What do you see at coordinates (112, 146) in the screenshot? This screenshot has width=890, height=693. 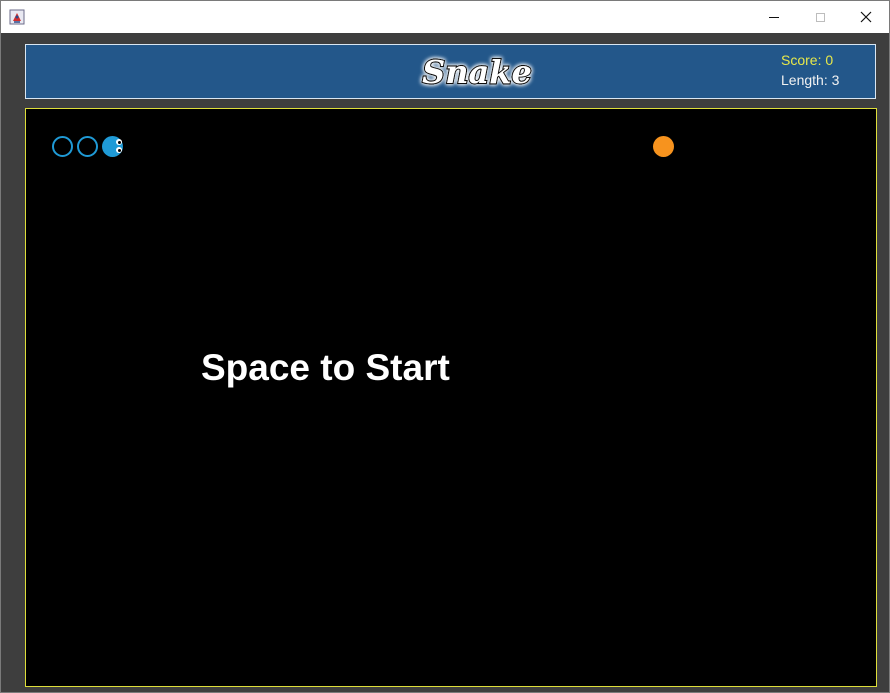 I see `snake-head` at bounding box center [112, 146].